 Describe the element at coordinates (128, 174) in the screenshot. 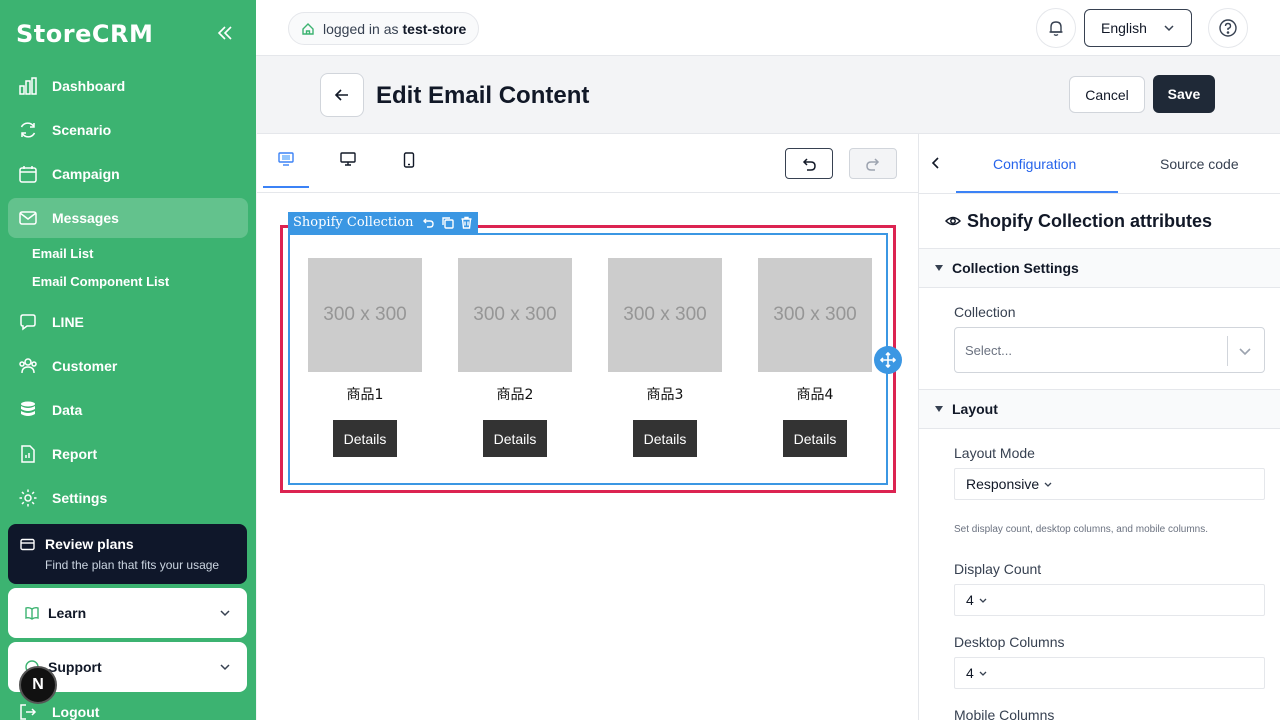

I see `sidebar-item-campaign: Campaign` at that location.